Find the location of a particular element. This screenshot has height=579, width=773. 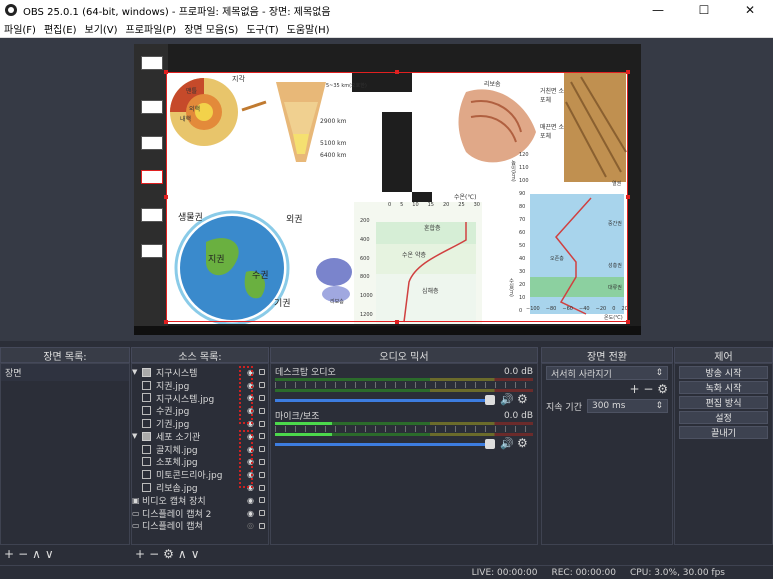

menu-help: 도움말(H) is located at coordinates (308, 28).